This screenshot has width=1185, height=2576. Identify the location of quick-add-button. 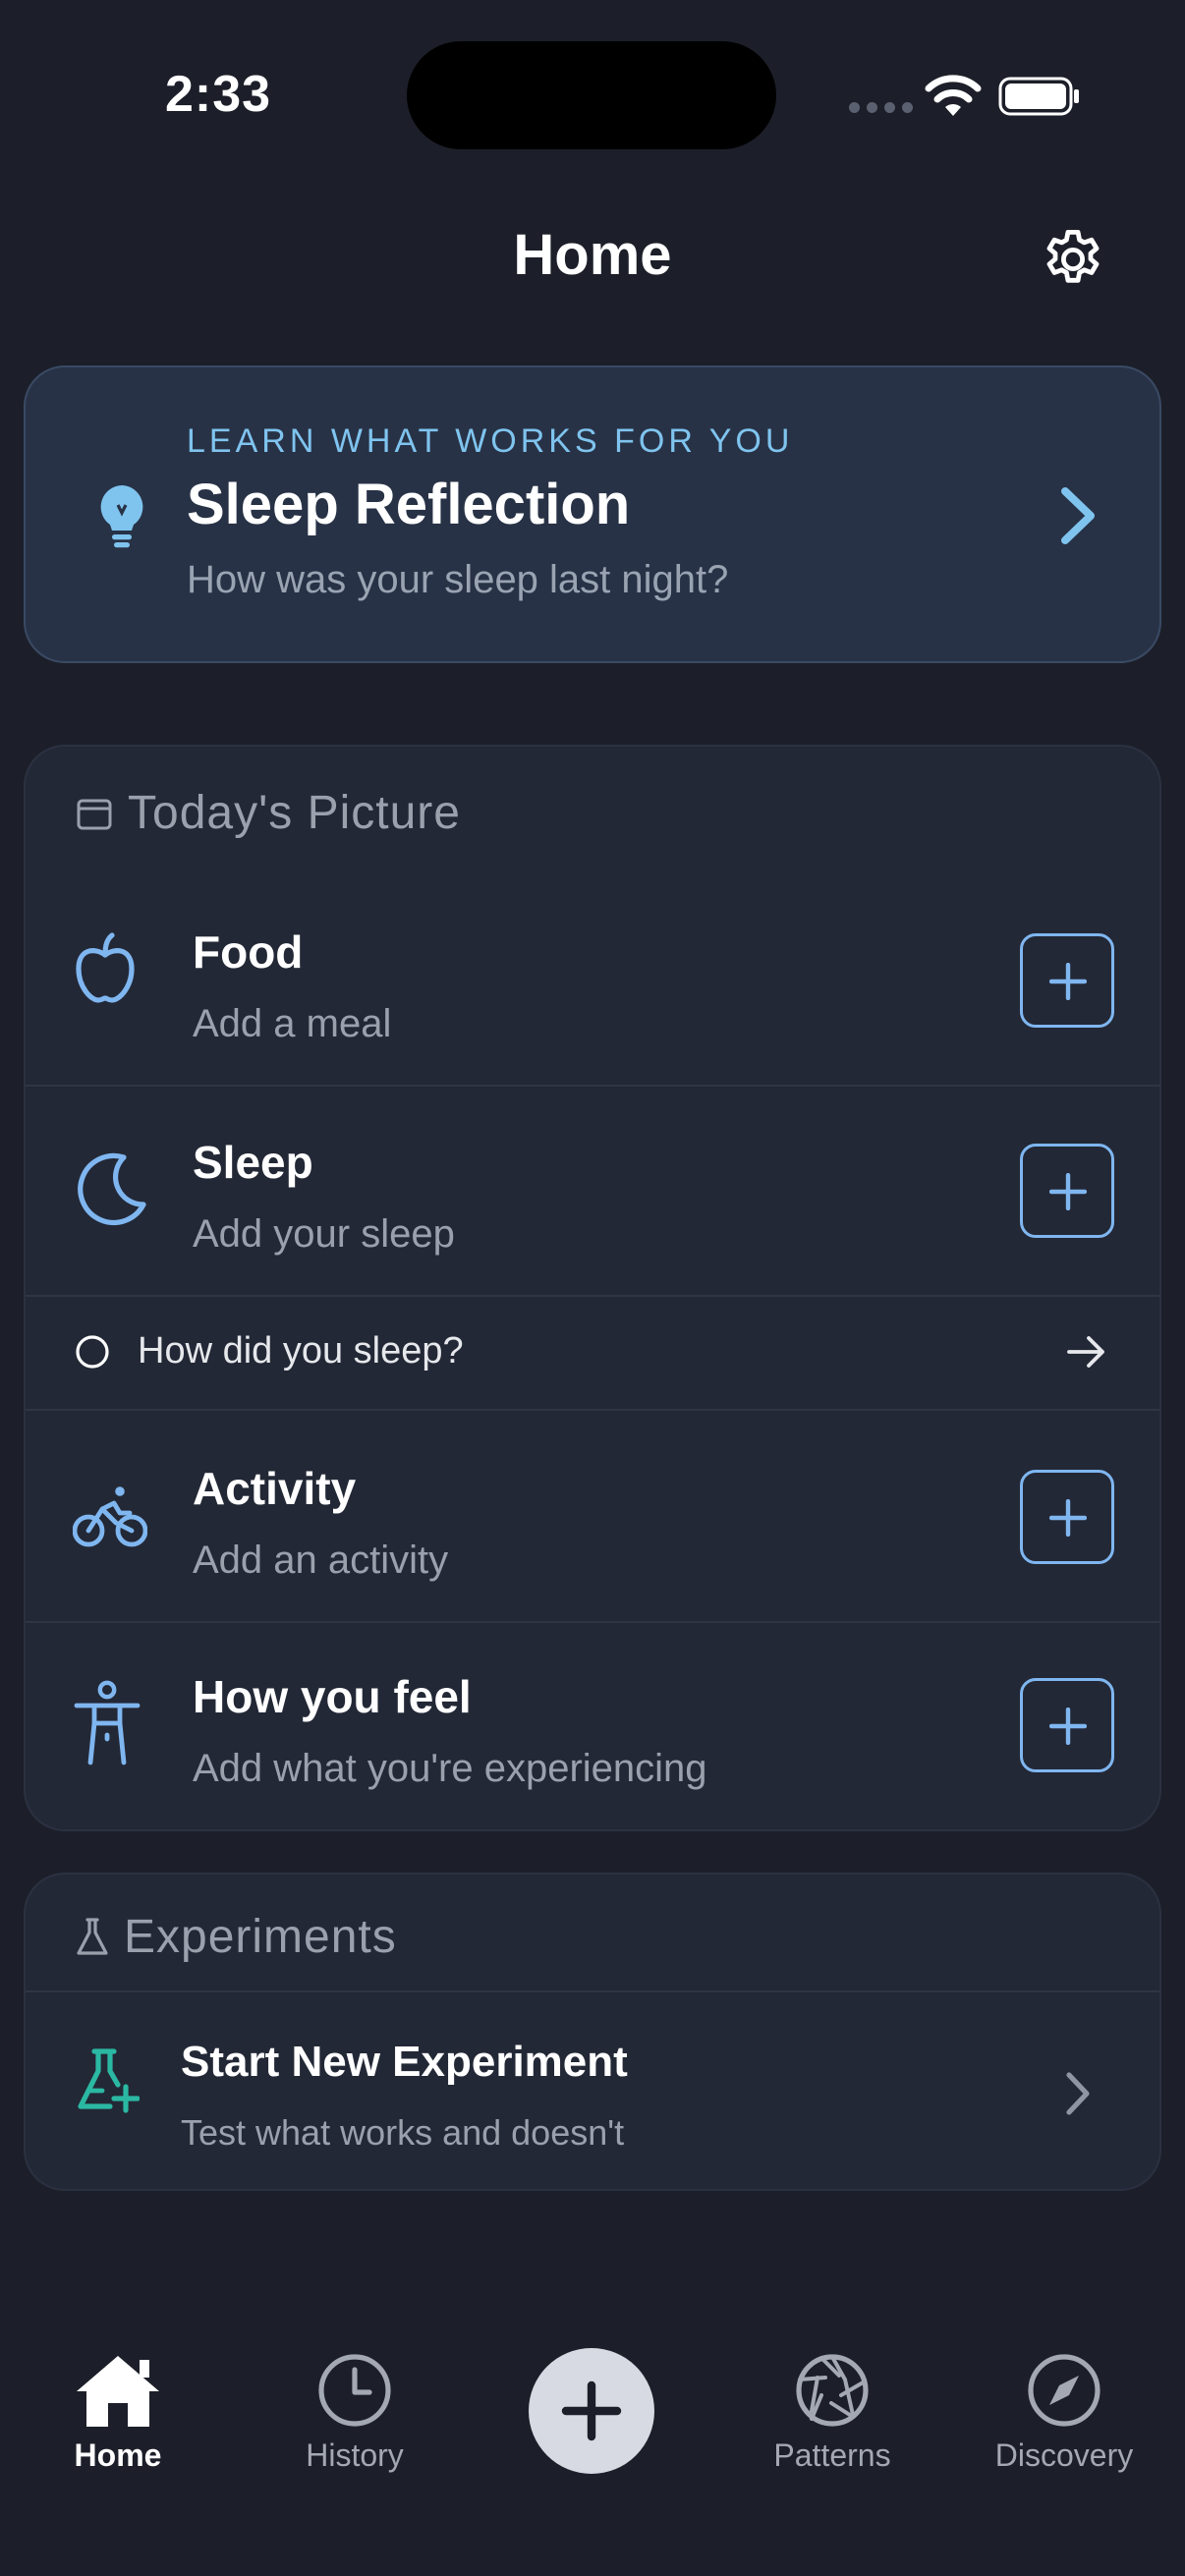
(592, 2411).